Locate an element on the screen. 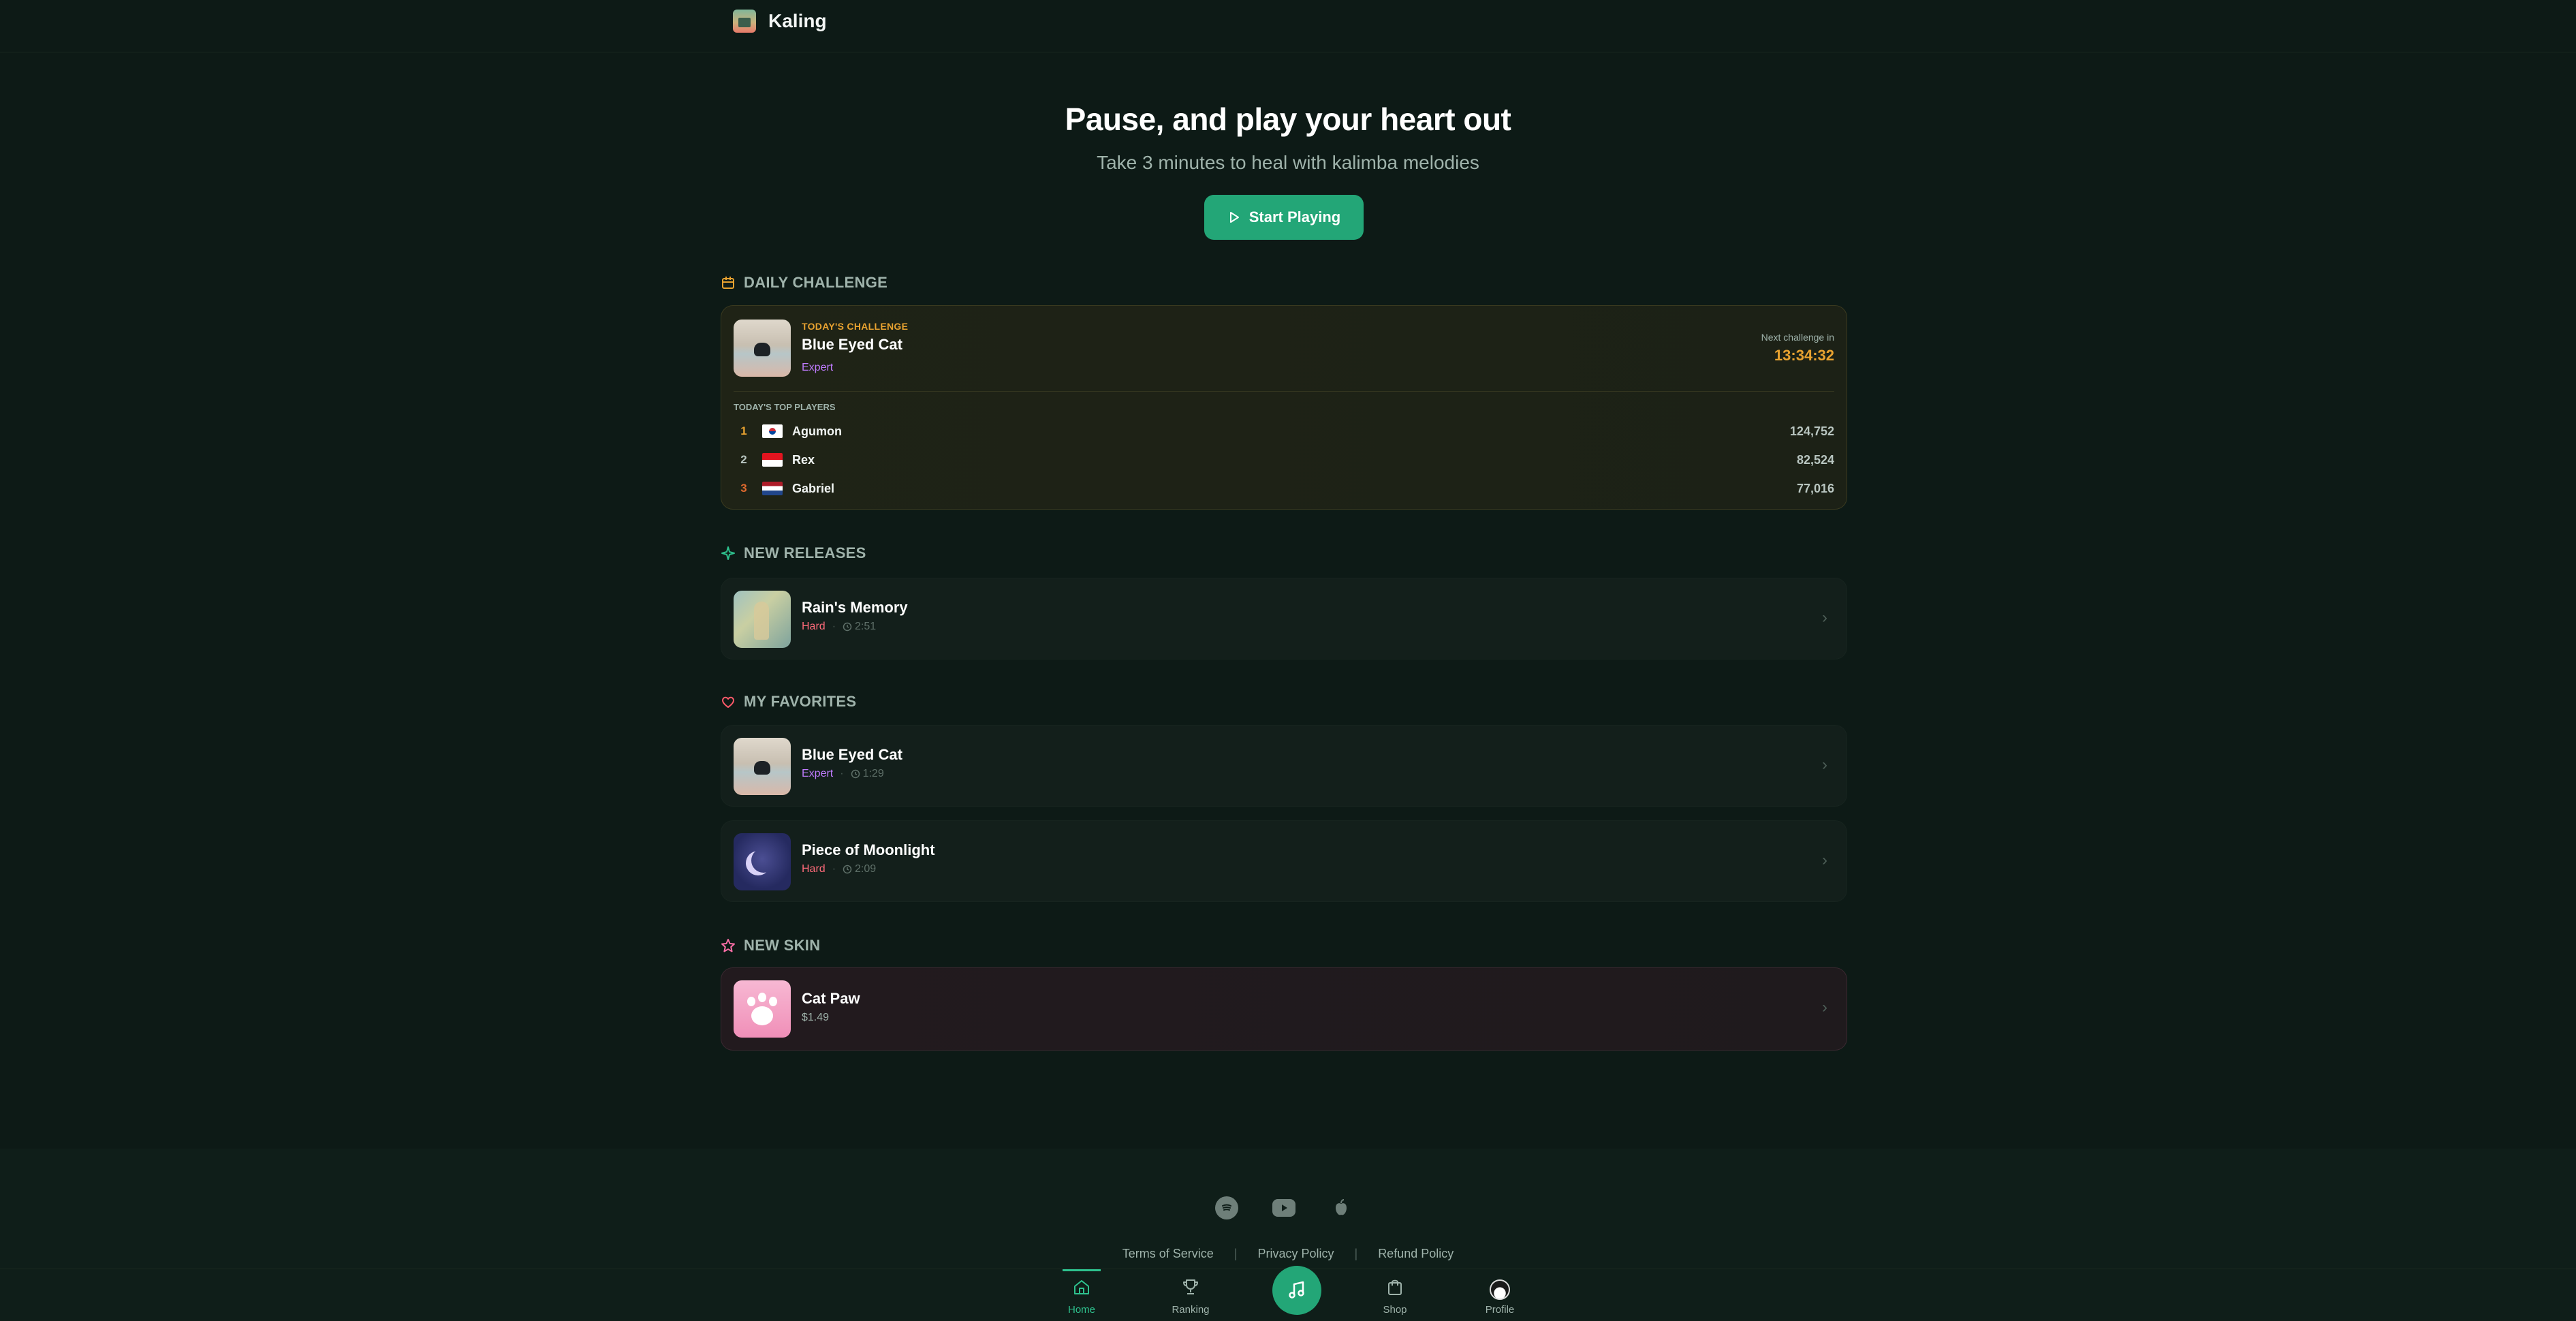 This screenshot has height=1321, width=2576. top-bar: Kaling is located at coordinates (1288, 26).